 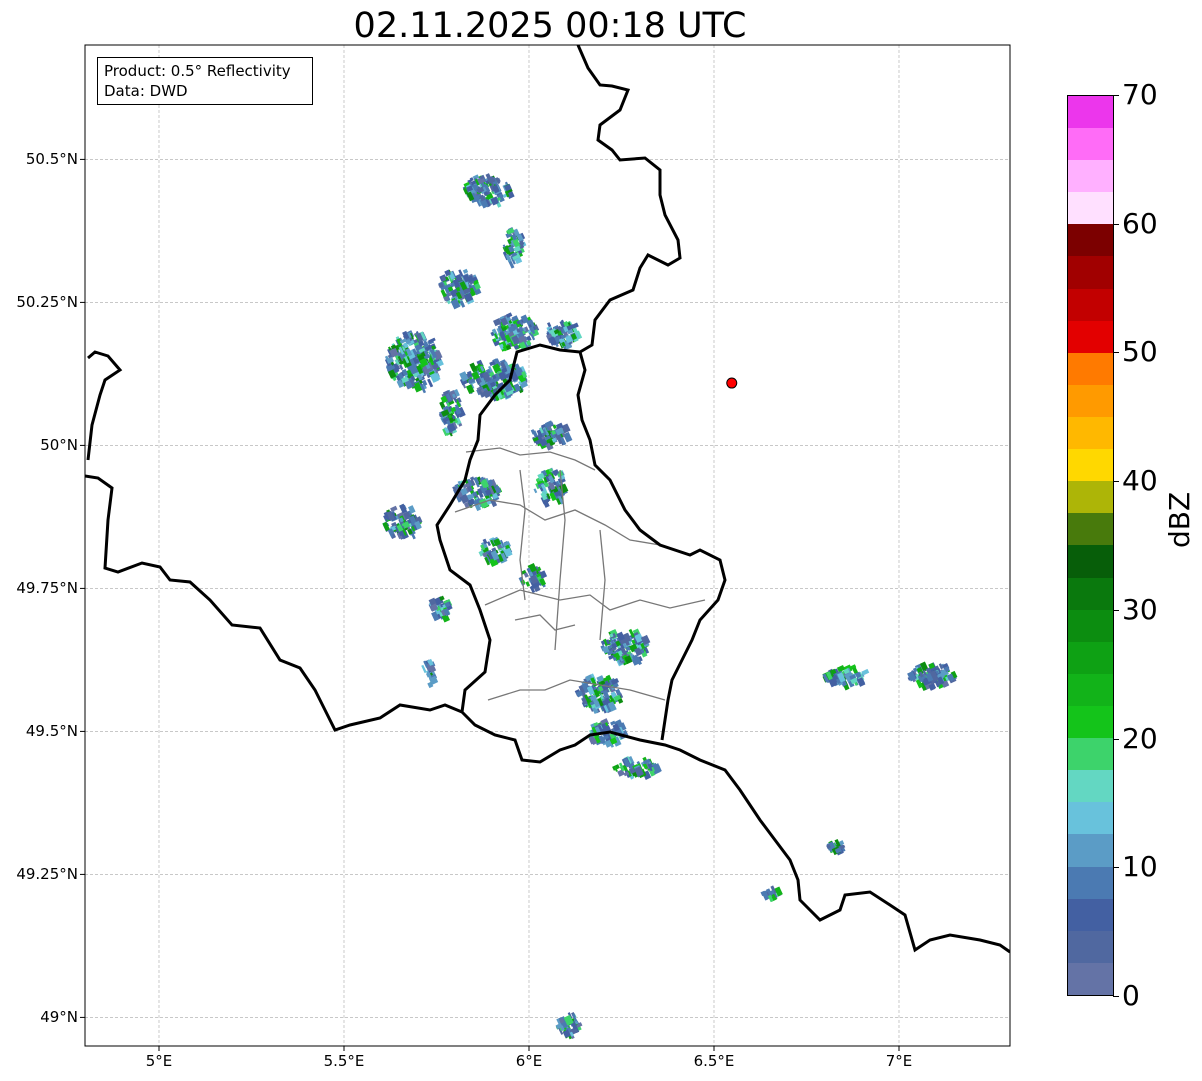 What do you see at coordinates (59, 445) in the screenshot?
I see `lat-tick-label: 50°N` at bounding box center [59, 445].